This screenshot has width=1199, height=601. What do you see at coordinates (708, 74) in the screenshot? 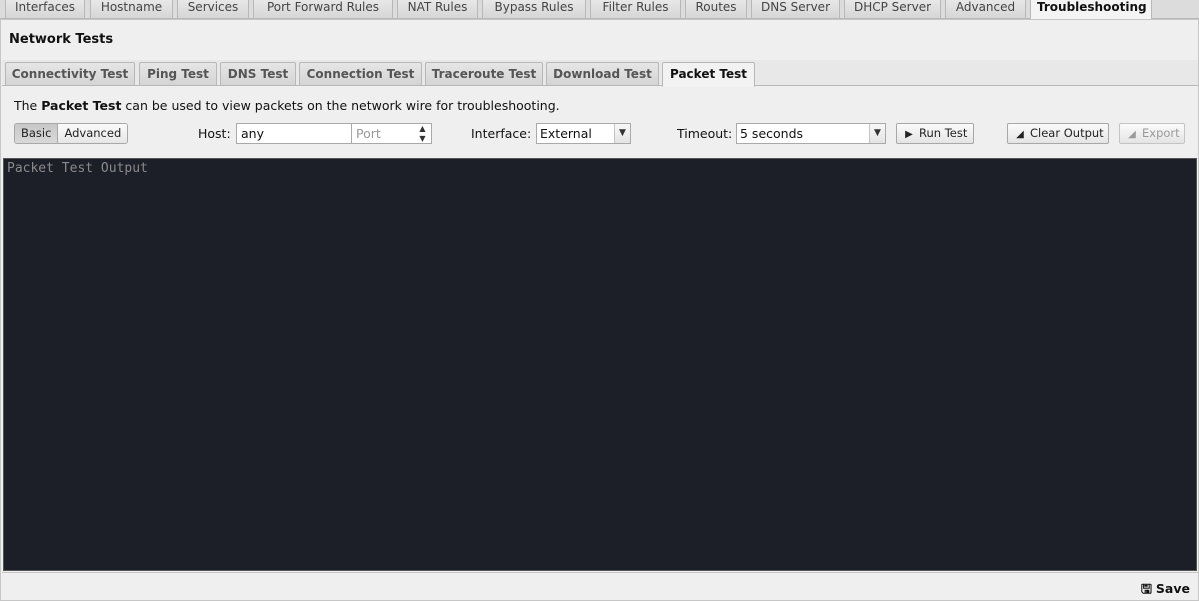
I see `tab-packet-test: Packet Test` at bounding box center [708, 74].